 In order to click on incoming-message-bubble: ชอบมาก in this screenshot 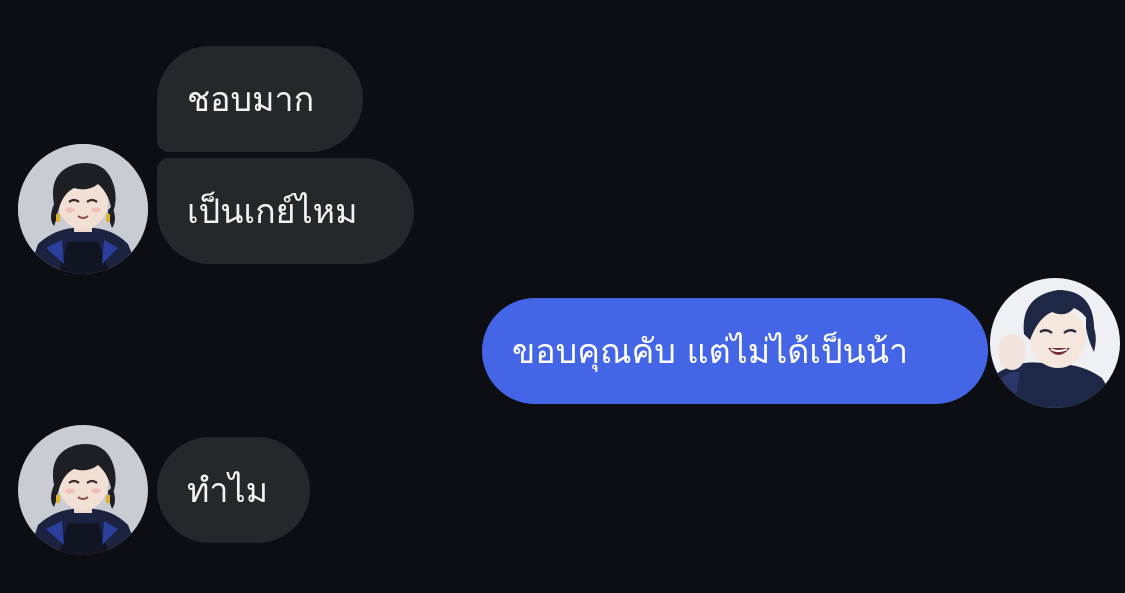, I will do `click(260, 99)`.